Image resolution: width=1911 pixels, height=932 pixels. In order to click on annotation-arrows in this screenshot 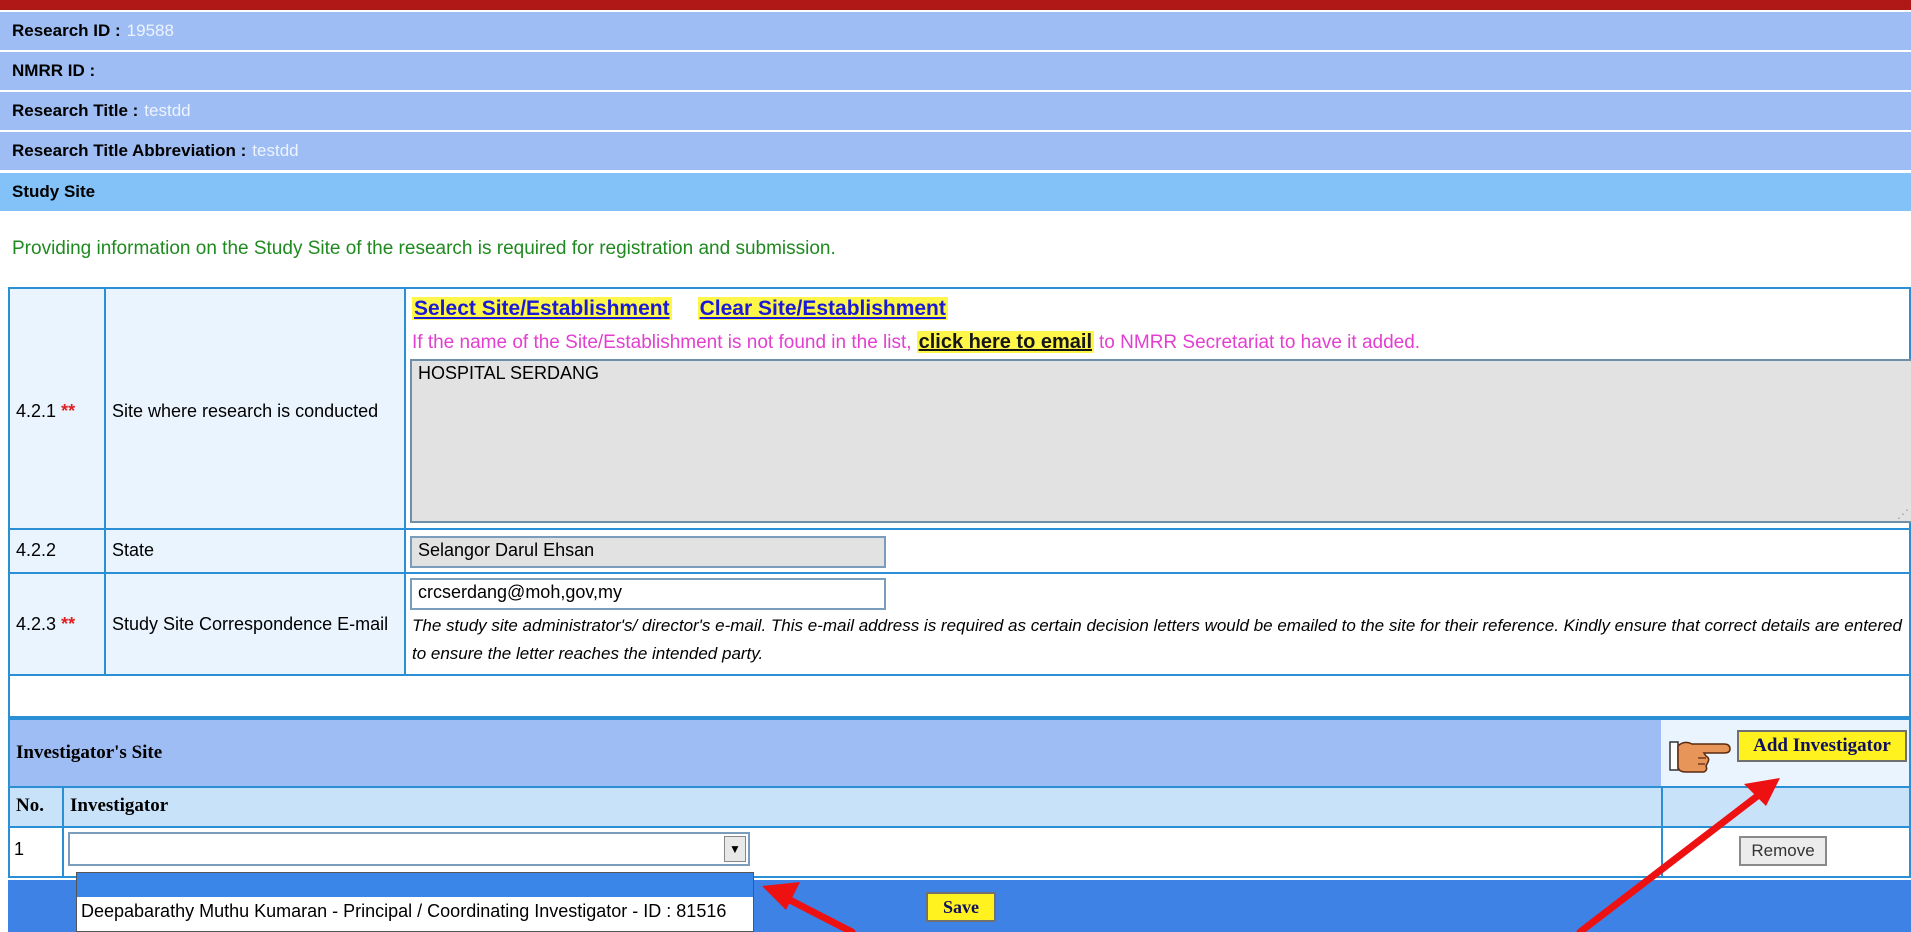, I will do `click(1271, 855)`.